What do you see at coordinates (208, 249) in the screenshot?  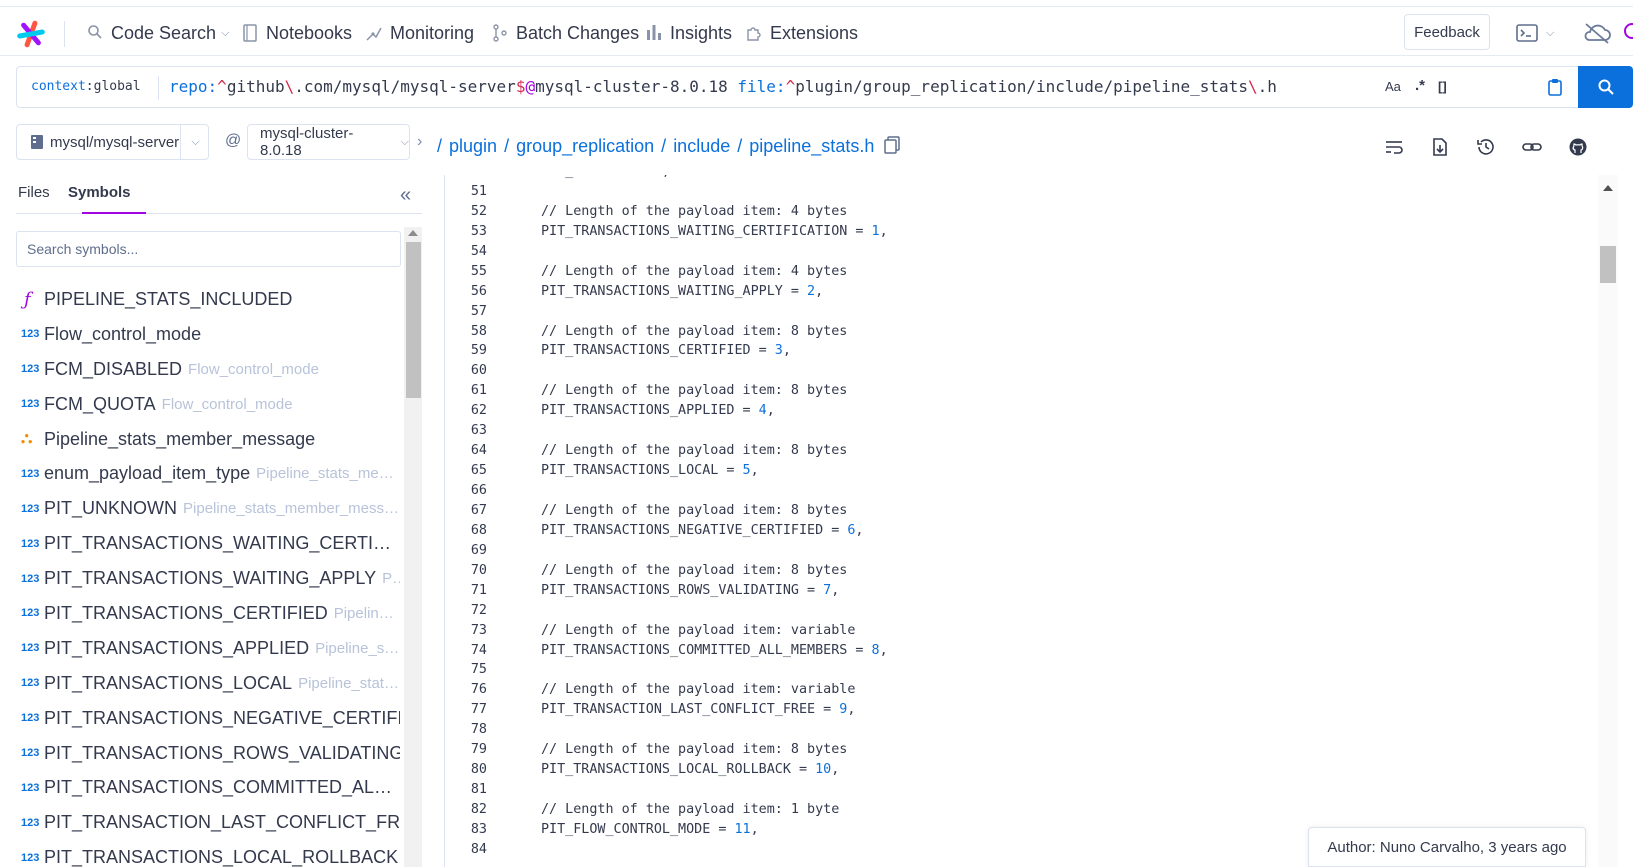 I see `symbol-search-input` at bounding box center [208, 249].